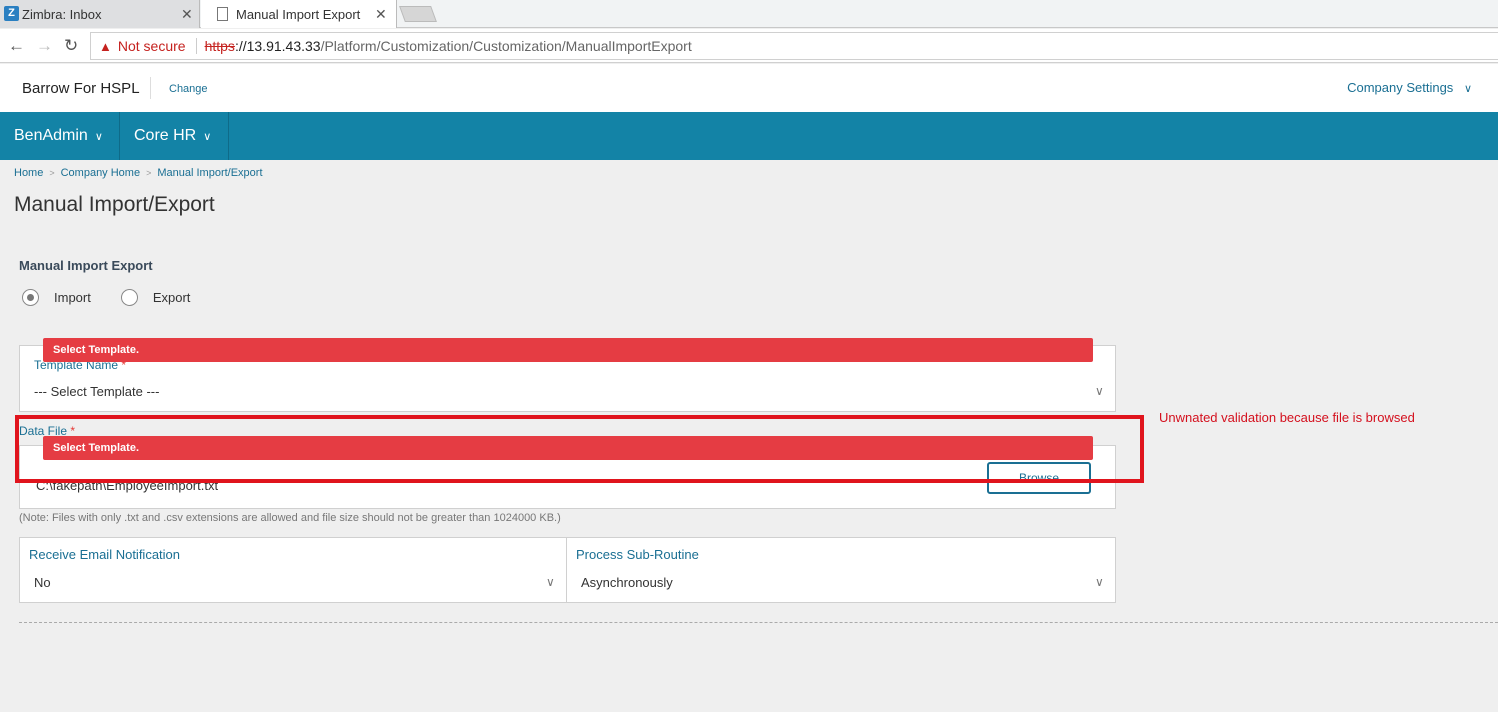 This screenshot has height=712, width=1498. I want to click on reload-icon: ↻, so click(71, 46).